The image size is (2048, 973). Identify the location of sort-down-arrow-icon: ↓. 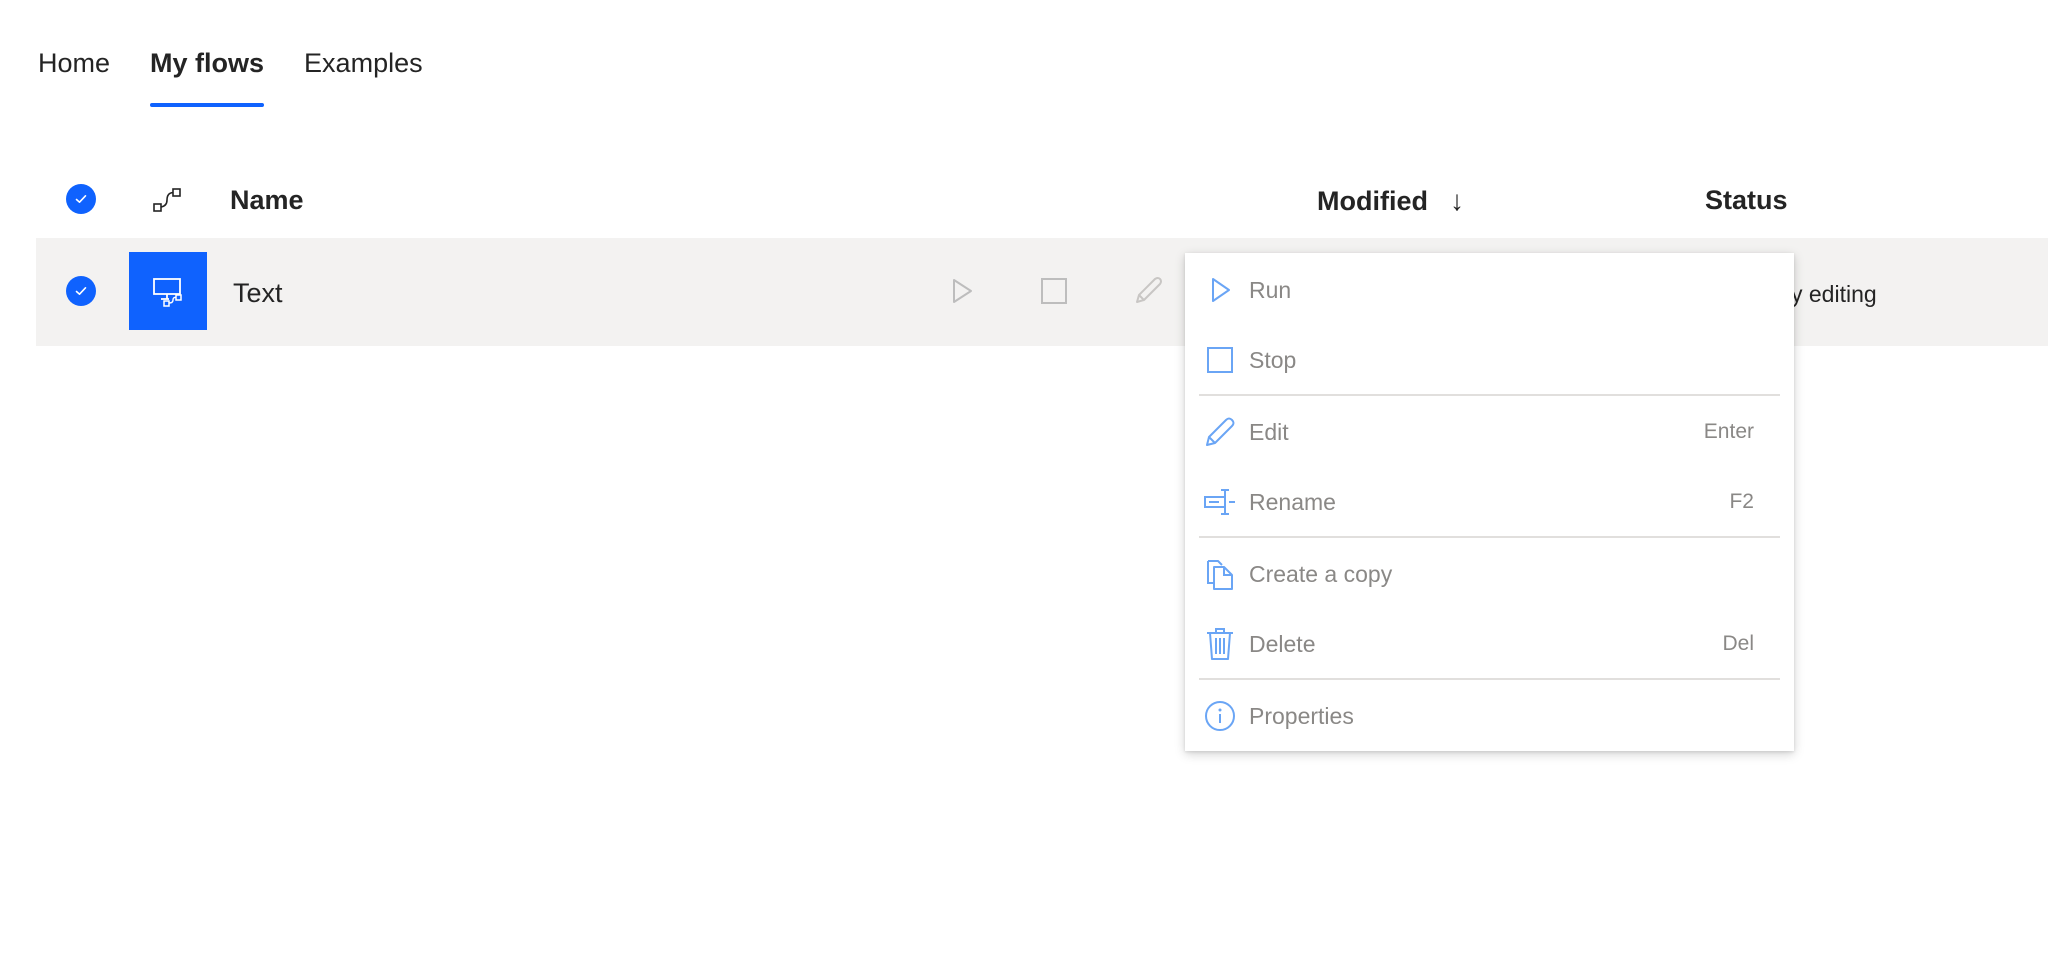
(1456, 200).